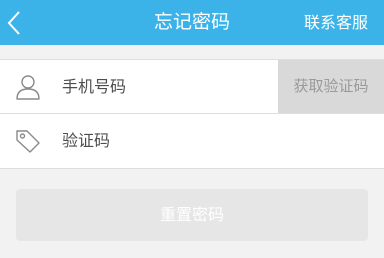 The image size is (384, 258). Describe the element at coordinates (28, 87) in the screenshot. I see `user-icon` at that location.